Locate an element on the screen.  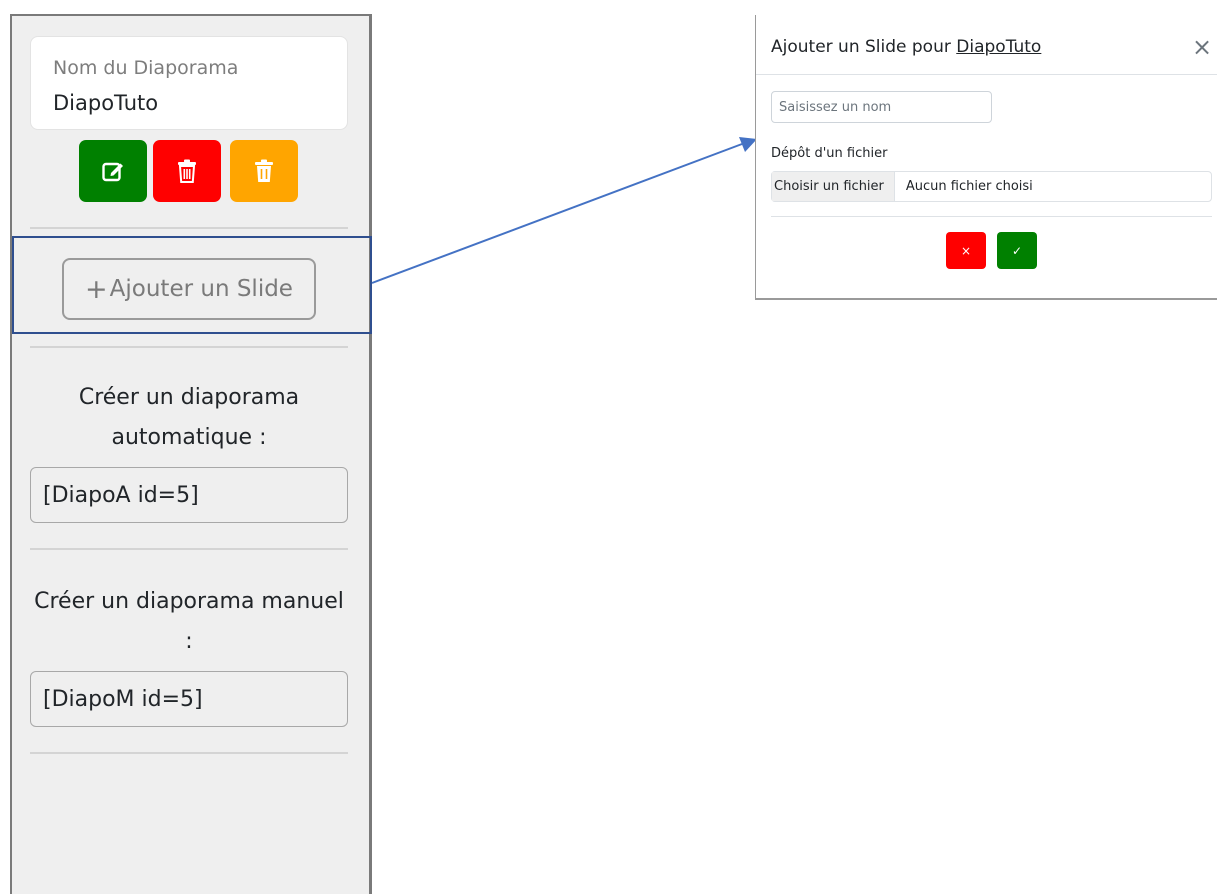
close-icon: × is located at coordinates (1202, 47).